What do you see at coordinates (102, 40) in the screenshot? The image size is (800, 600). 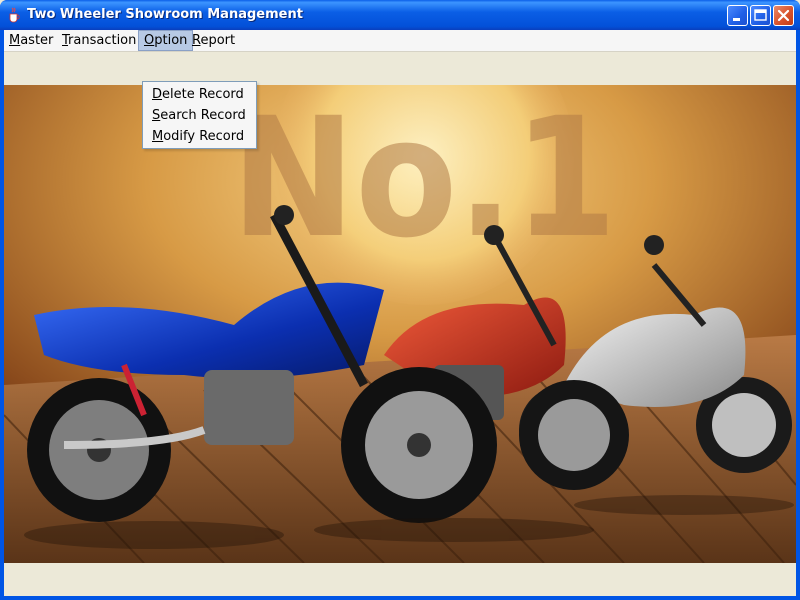 I see `menu-transaction-label: ransaction` at bounding box center [102, 40].